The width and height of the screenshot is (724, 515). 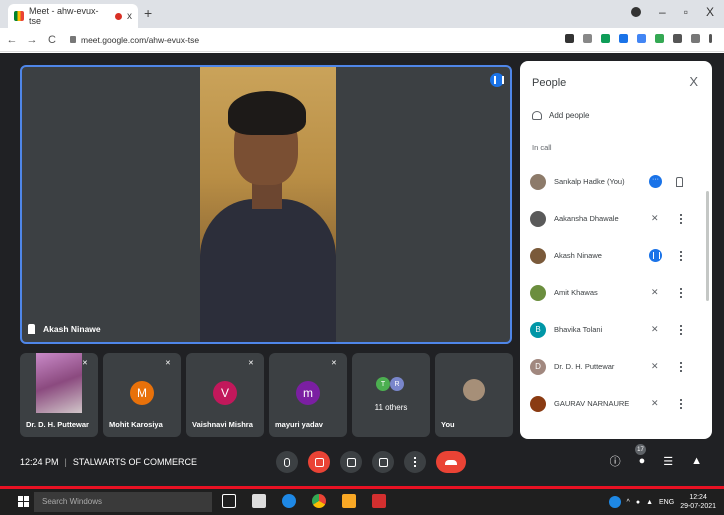 I want to click on microphone-button, so click(x=287, y=462).